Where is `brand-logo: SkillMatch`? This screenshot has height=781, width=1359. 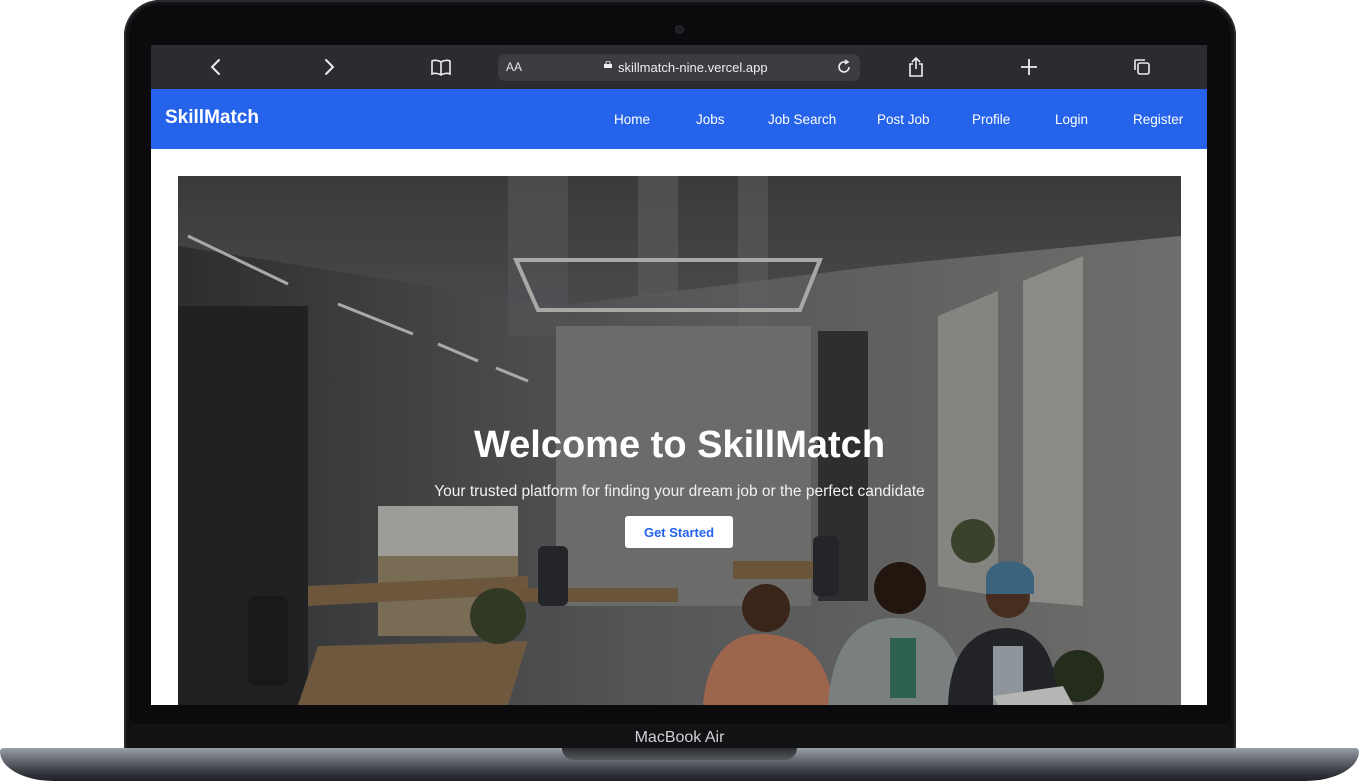 brand-logo: SkillMatch is located at coordinates (212, 118).